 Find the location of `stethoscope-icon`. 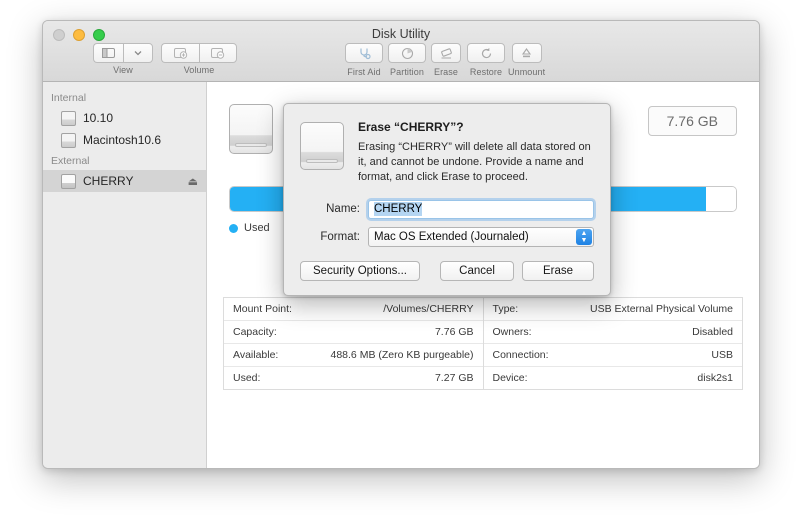

stethoscope-icon is located at coordinates (364, 53).